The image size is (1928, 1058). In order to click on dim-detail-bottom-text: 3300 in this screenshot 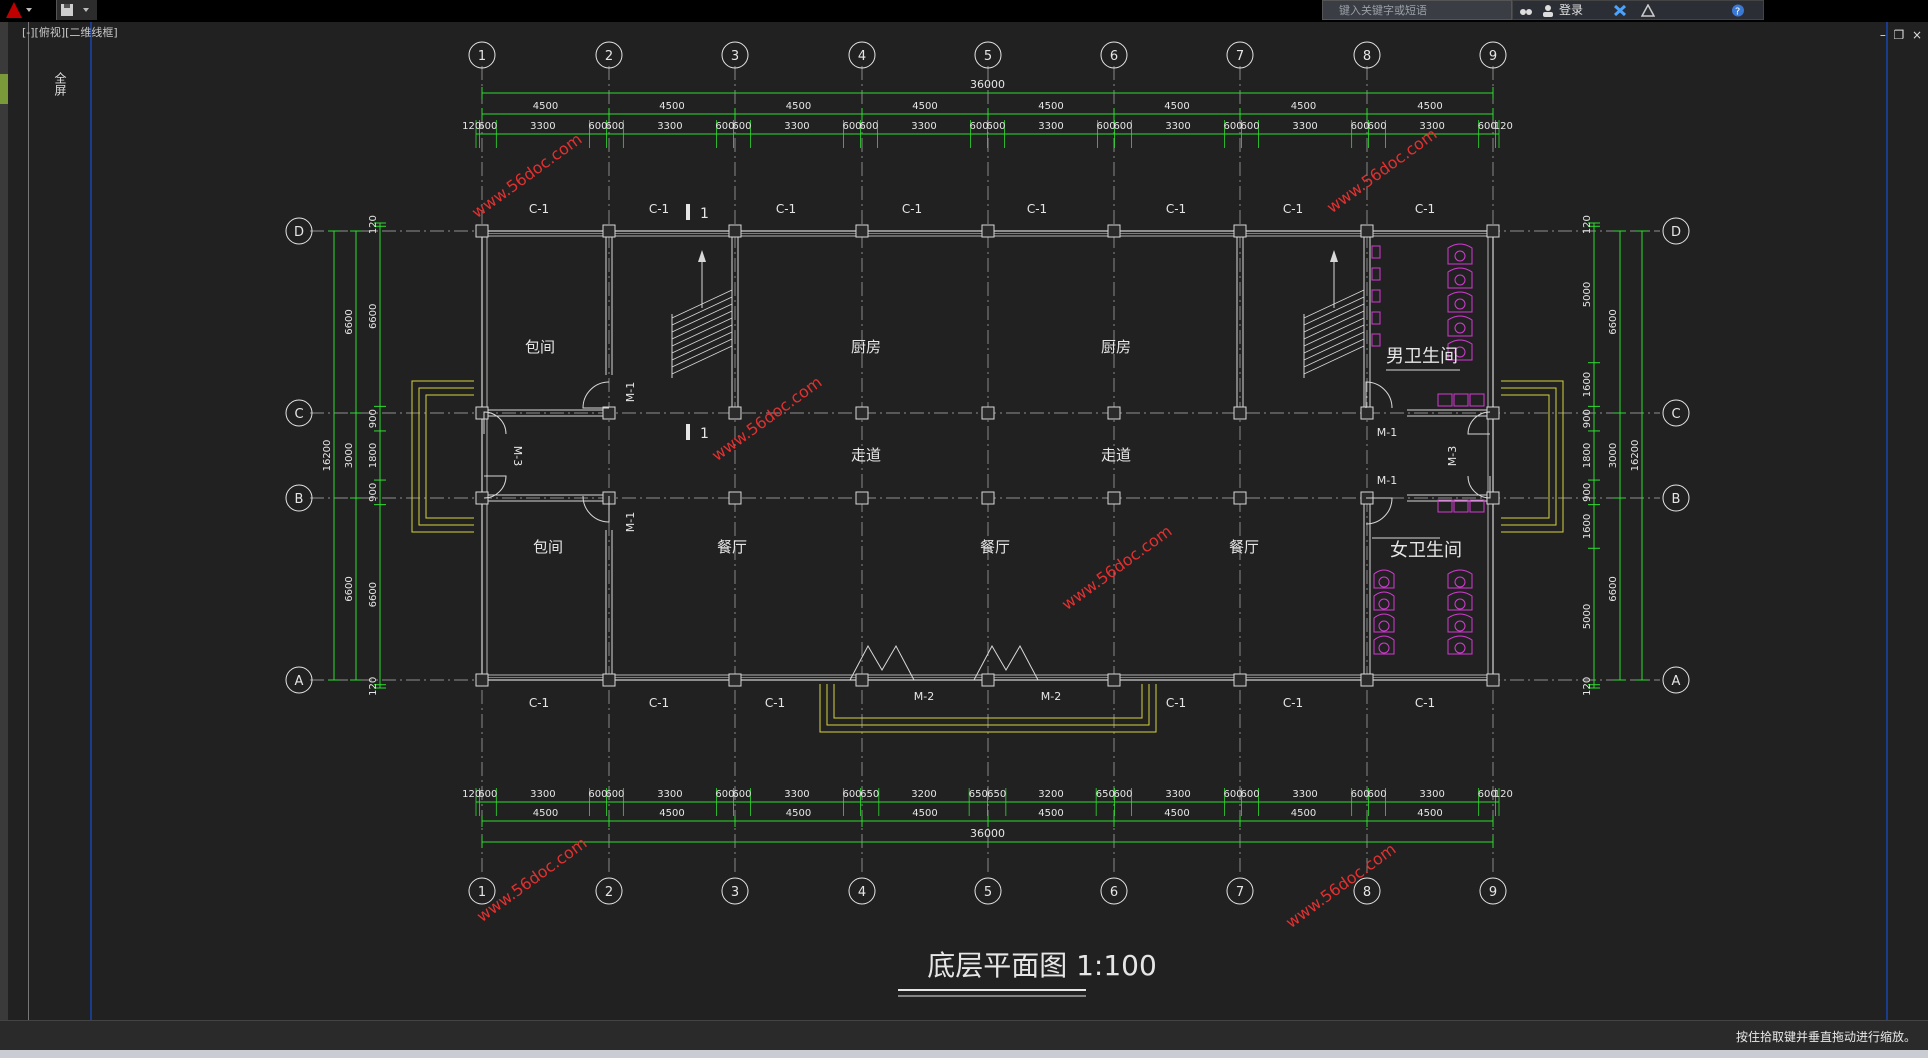, I will do `click(669, 794)`.